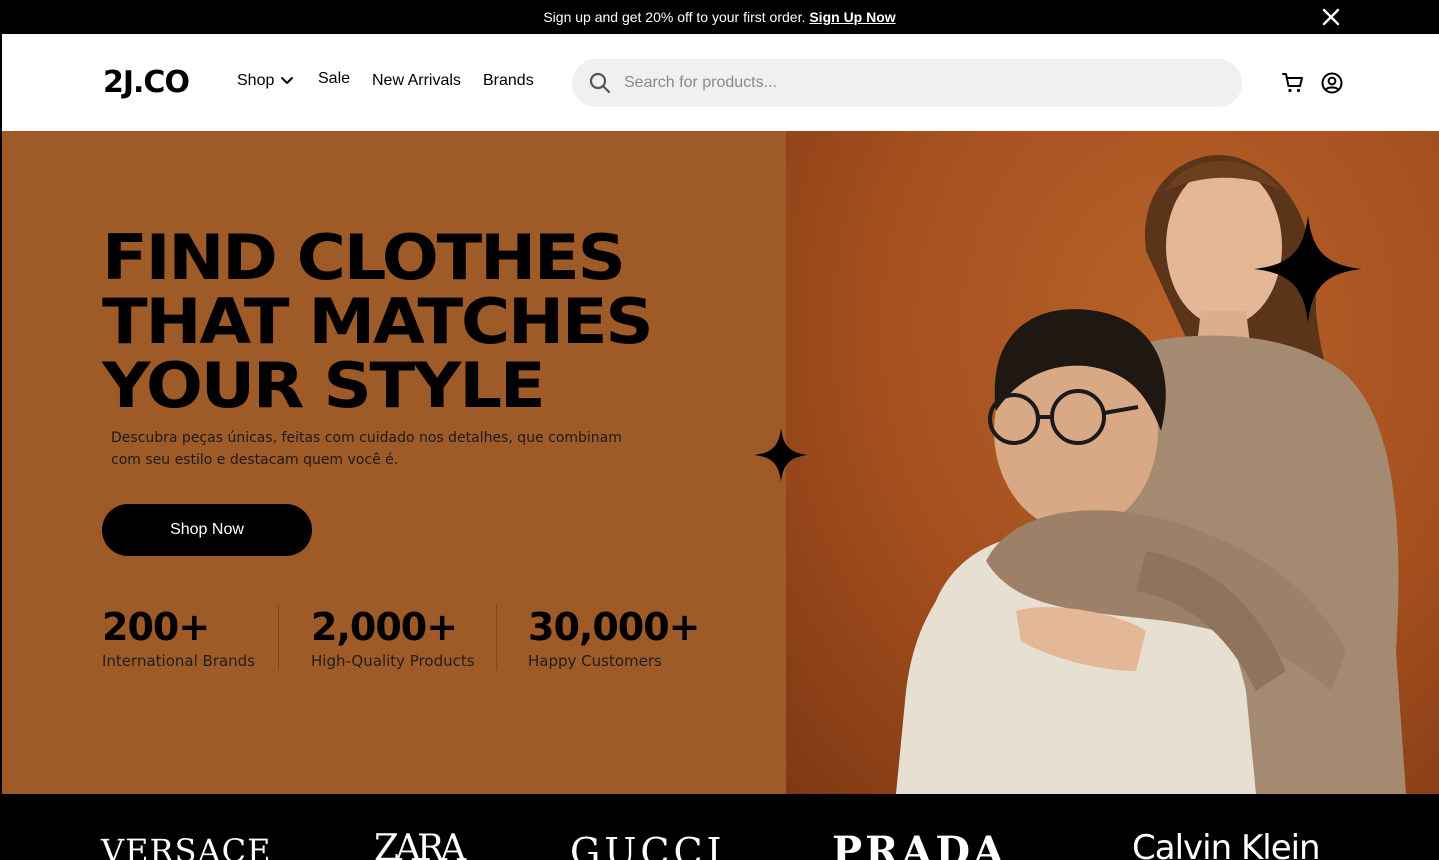  I want to click on logo: 2J.CO, so click(146, 82).